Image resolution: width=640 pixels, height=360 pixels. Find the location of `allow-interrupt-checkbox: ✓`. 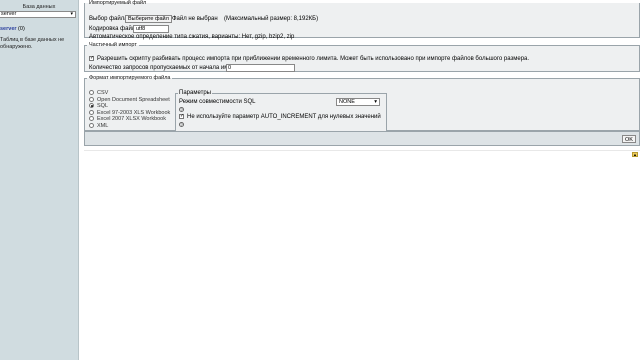

allow-interrupt-checkbox: ✓ is located at coordinates (91, 58).